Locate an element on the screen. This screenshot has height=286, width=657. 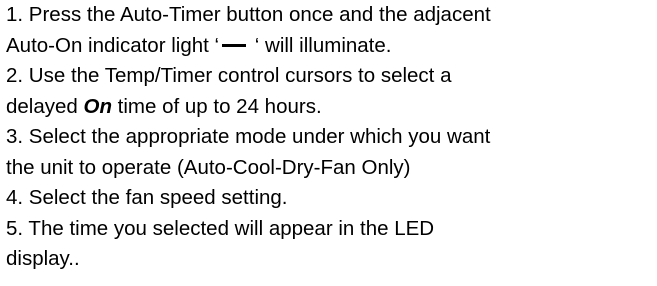
step-4-line-1: 4. Select the fan speed setting. is located at coordinates (147, 197).